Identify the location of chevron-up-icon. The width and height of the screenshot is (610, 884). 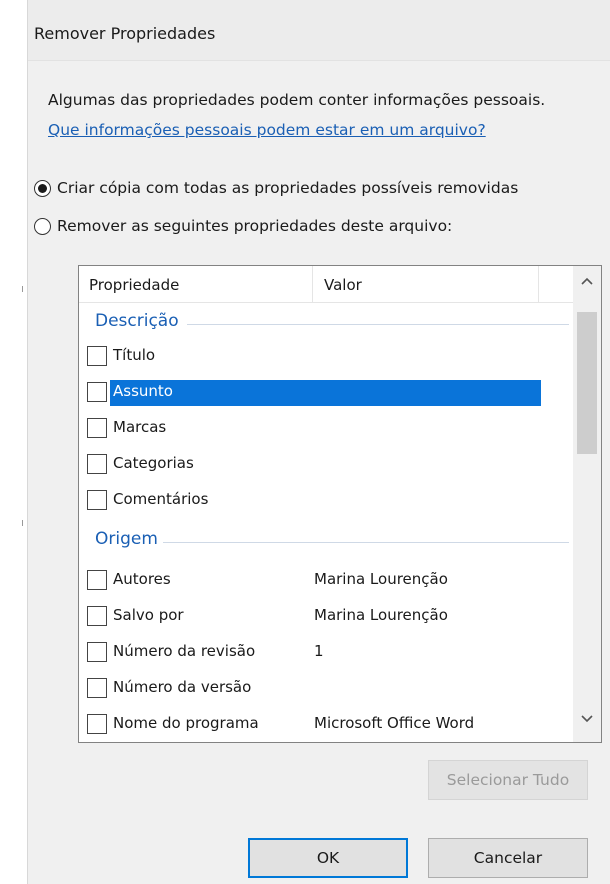
(587, 285).